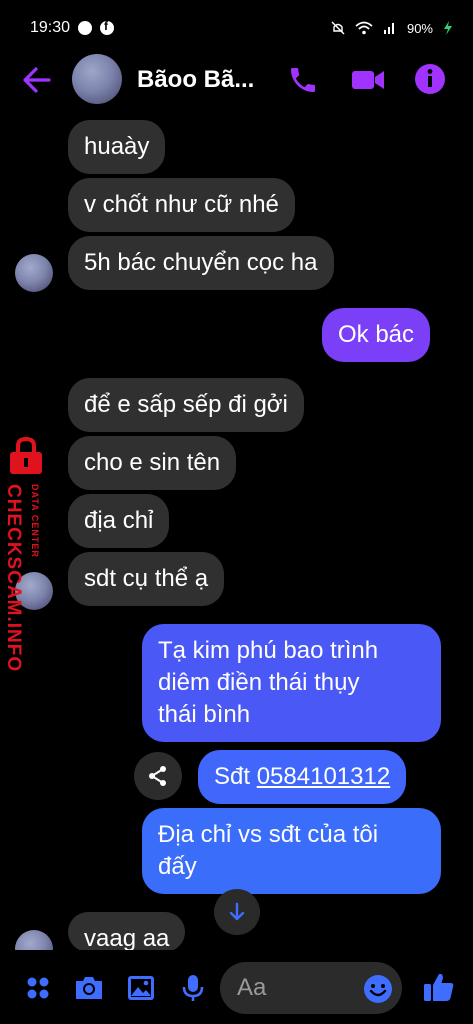 This screenshot has width=473, height=1024. What do you see at coordinates (236, 987) in the screenshot?
I see `composer-bar` at bounding box center [236, 987].